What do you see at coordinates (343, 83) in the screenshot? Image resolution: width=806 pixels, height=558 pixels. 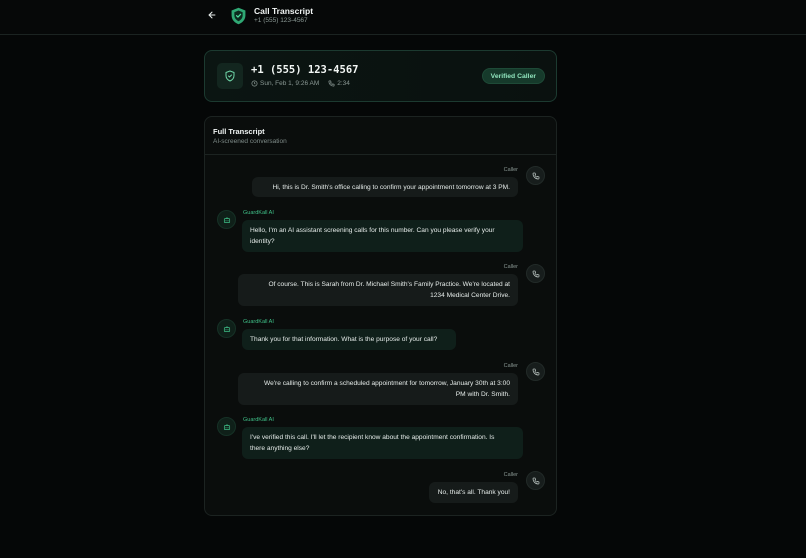 I see `call-duration: 2:34` at bounding box center [343, 83].